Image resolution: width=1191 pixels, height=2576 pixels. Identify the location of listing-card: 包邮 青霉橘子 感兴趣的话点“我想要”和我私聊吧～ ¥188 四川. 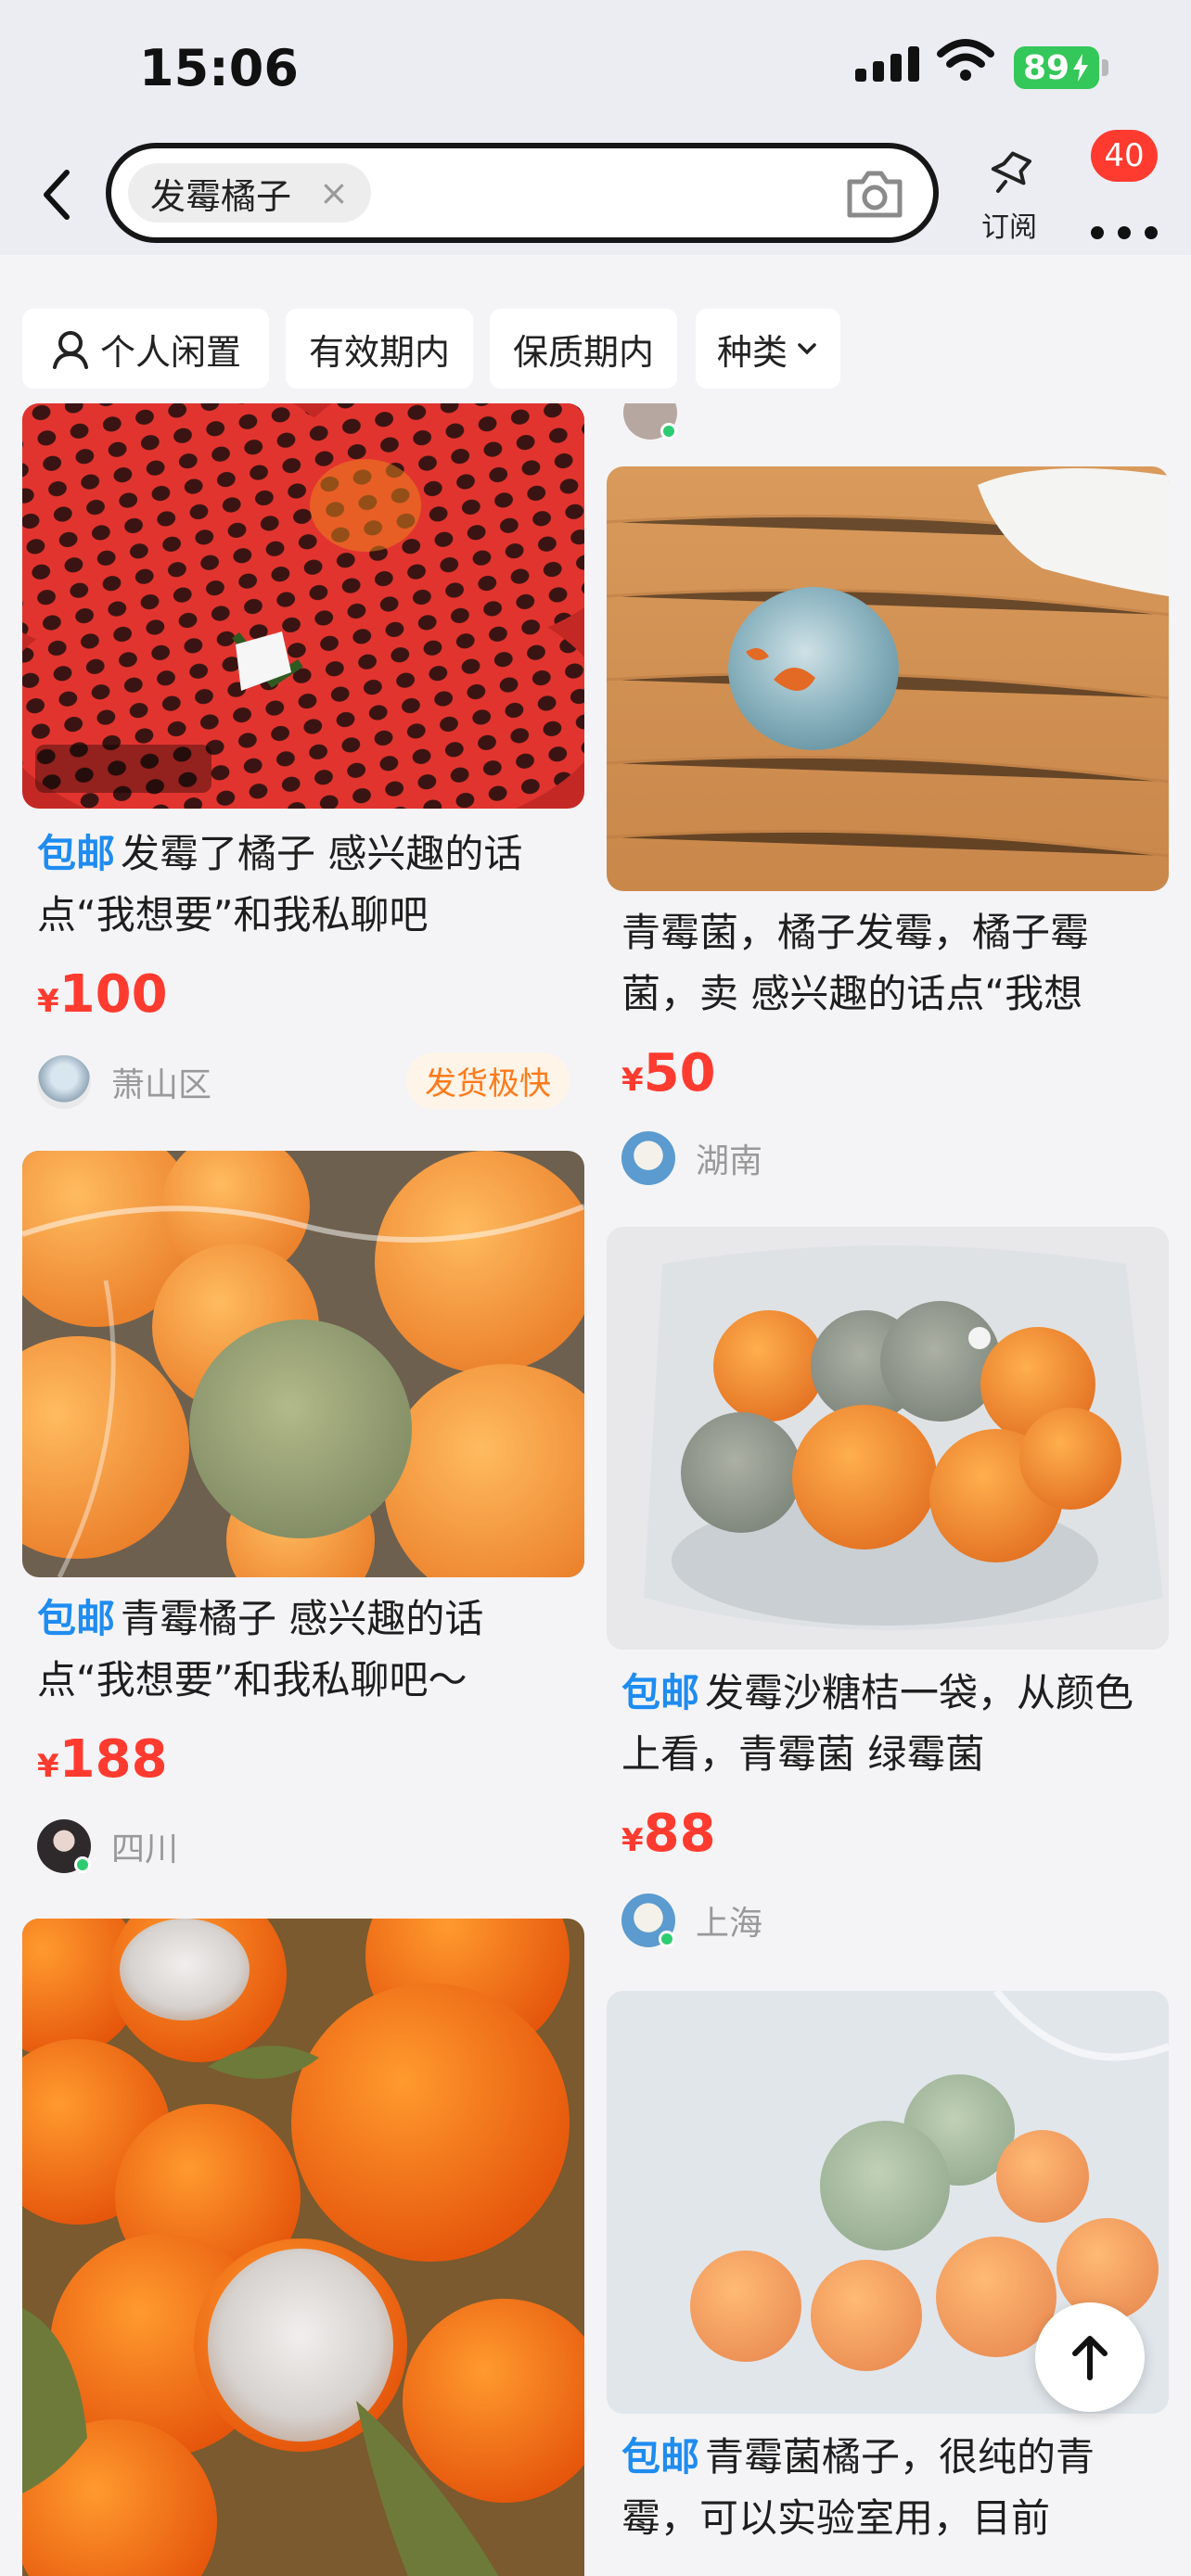
(303, 1531).